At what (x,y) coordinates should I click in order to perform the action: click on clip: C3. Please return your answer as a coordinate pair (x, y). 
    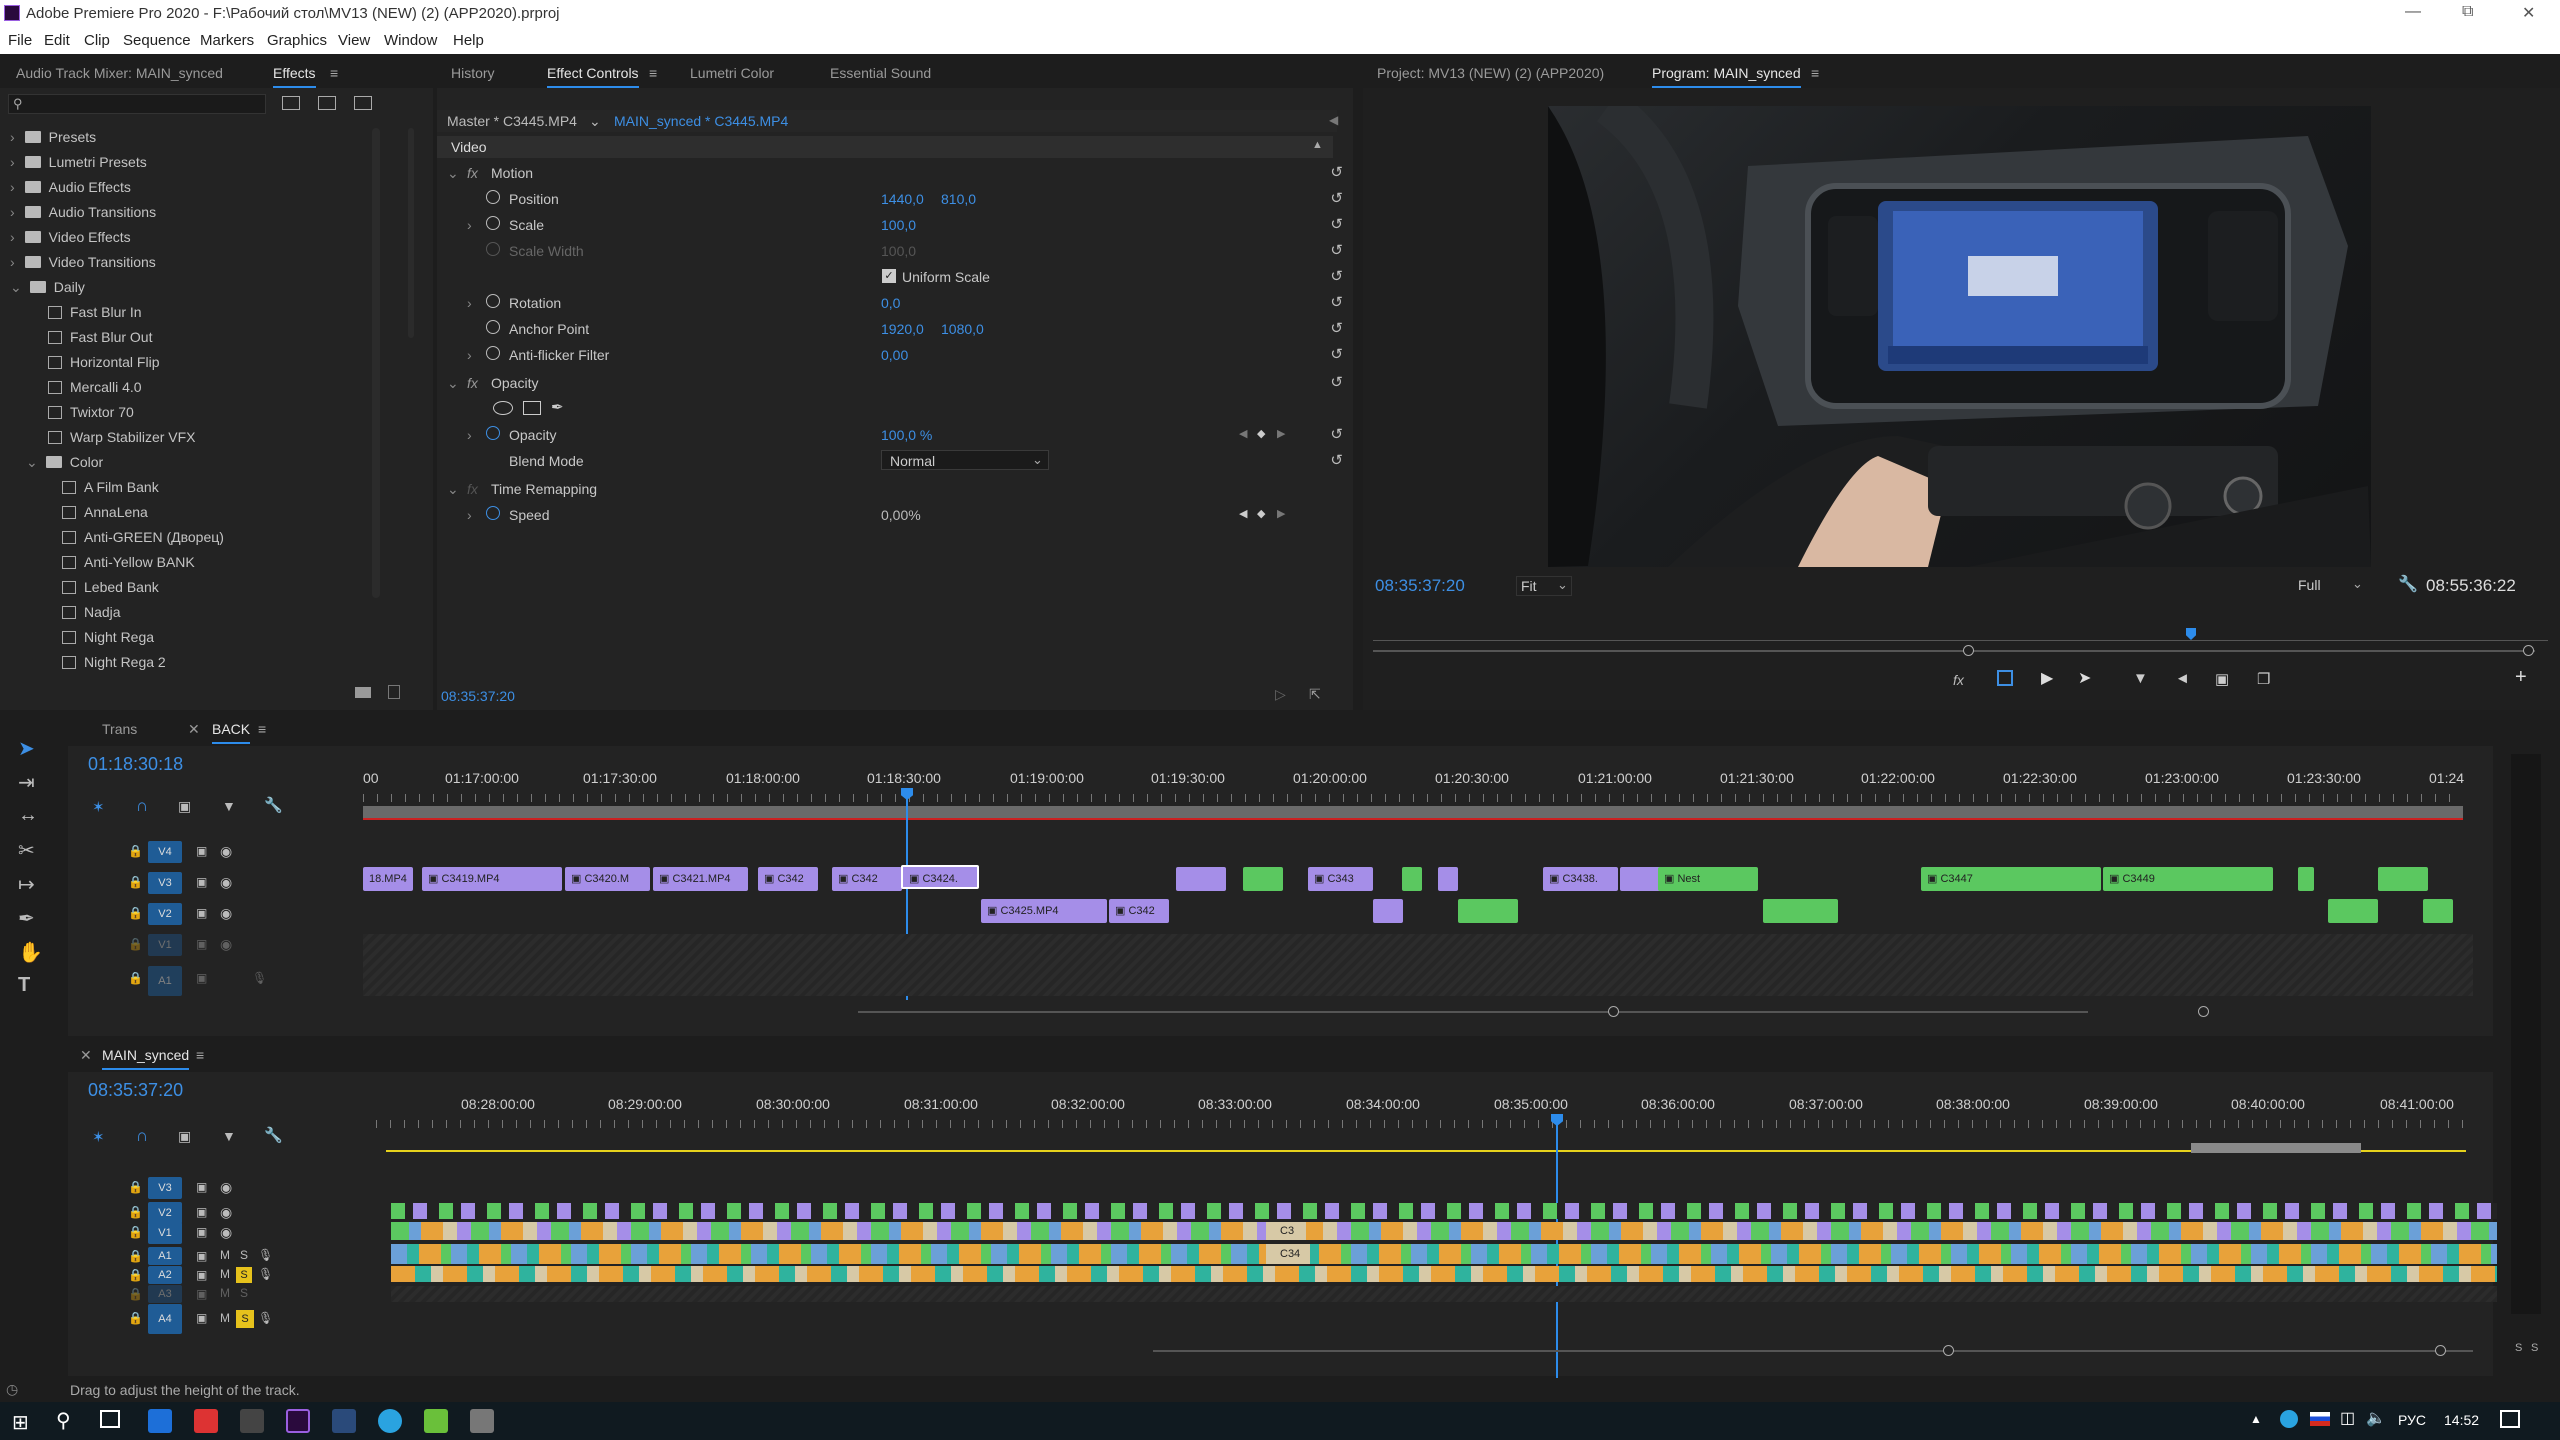
    Looking at the image, I should click on (1286, 1231).